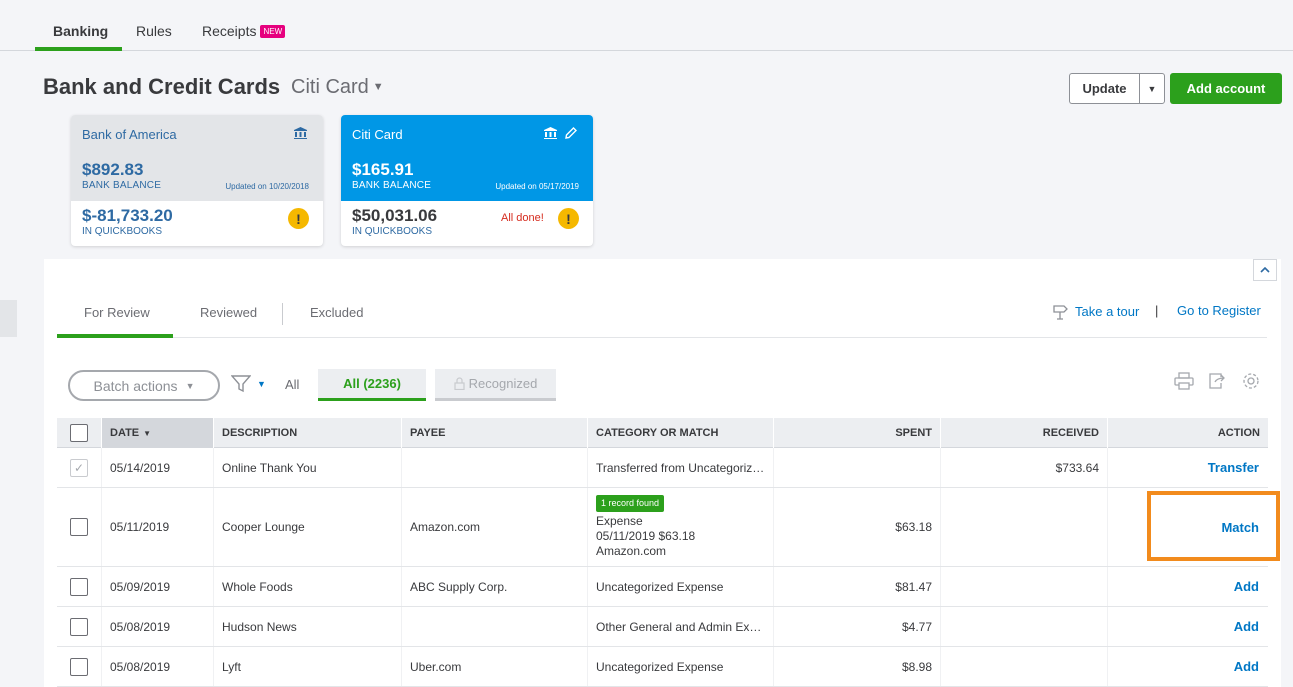 This screenshot has height=687, width=1293. I want to click on batch-actions-button: Batch actions ▼, so click(144, 385).